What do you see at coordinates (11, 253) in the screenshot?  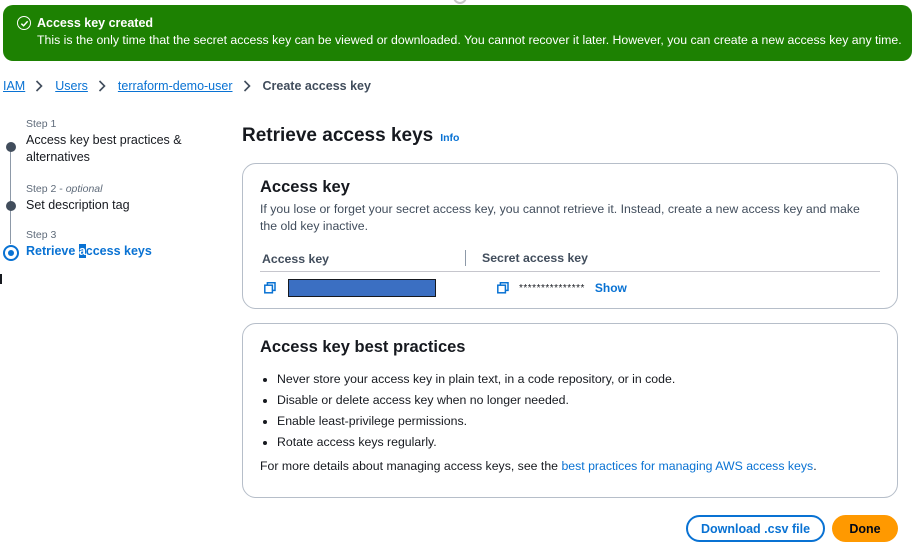 I see `step-dot-active` at bounding box center [11, 253].